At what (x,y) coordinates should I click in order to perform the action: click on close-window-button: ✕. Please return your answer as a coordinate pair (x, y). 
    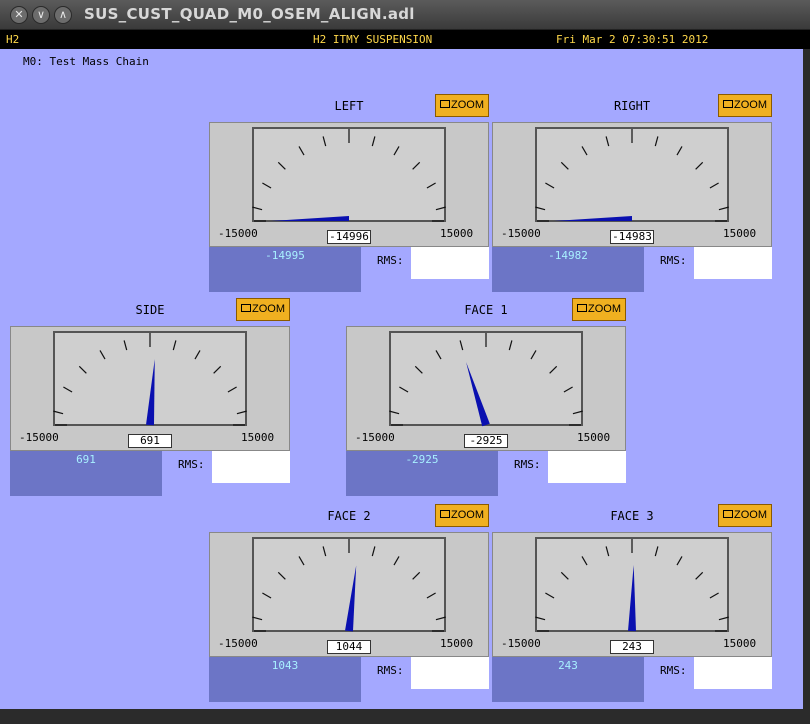
    Looking at the image, I should click on (19, 15).